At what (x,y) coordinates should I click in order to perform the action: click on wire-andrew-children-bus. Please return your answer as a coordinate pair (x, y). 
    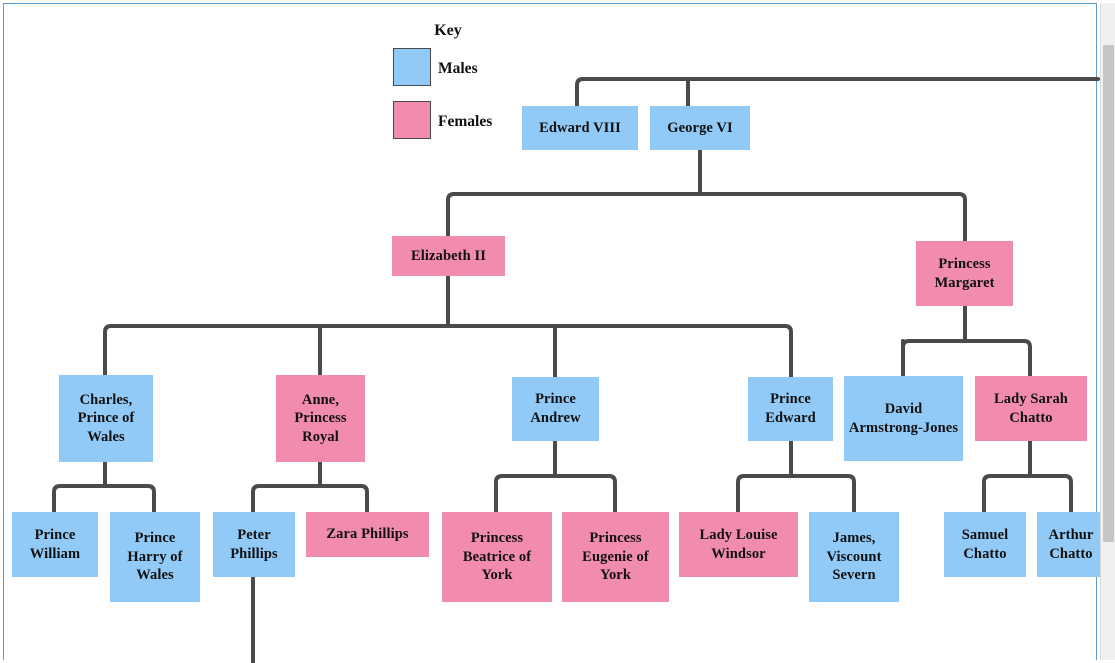
    Looking at the image, I should click on (555, 494).